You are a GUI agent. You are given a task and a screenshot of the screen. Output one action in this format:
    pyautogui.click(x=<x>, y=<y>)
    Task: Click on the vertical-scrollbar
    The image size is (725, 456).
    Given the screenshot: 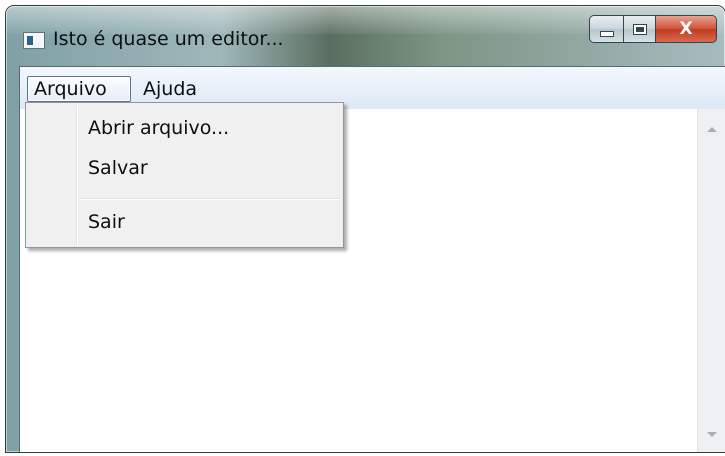 What is the action you would take?
    pyautogui.click(x=711, y=280)
    